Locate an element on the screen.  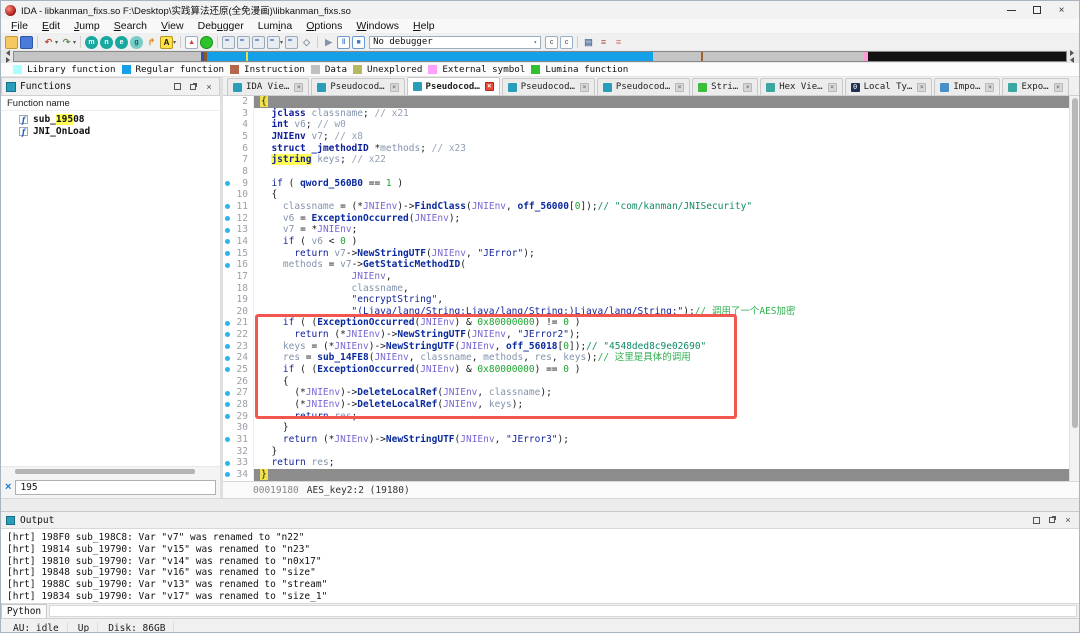
run-indicator-icon is located at coordinates (207, 42).